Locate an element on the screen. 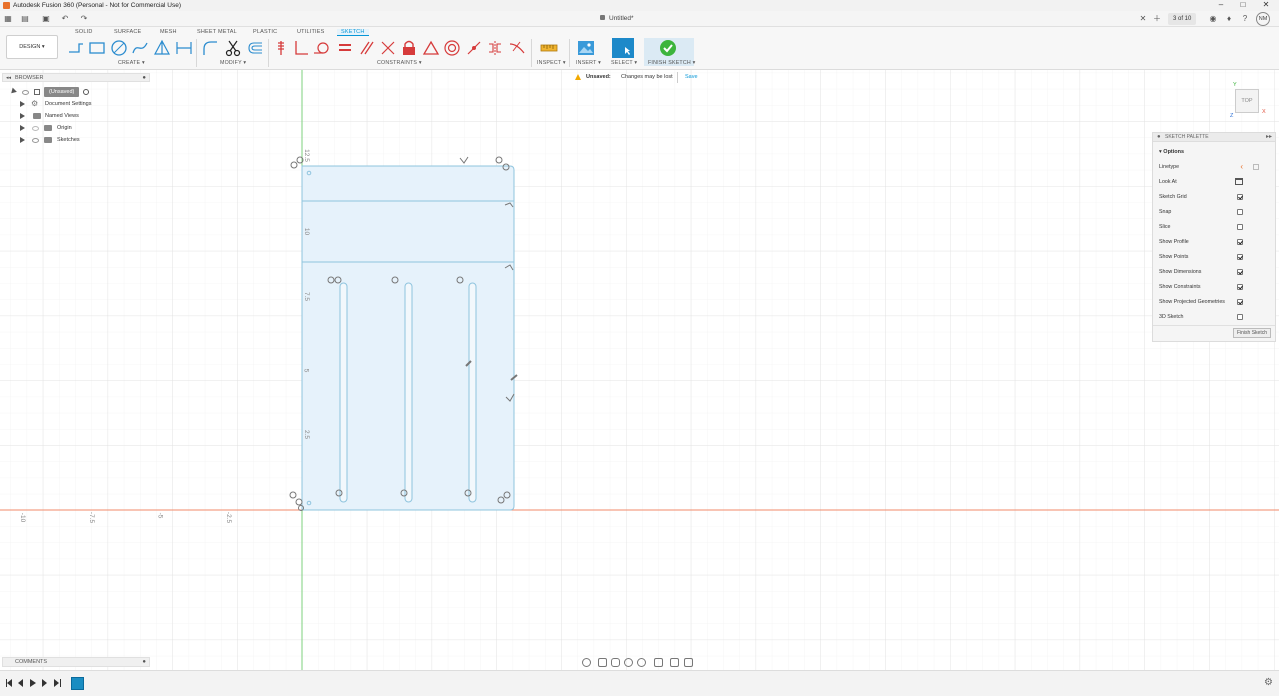  user-avatar: NM is located at coordinates (1263, 19).